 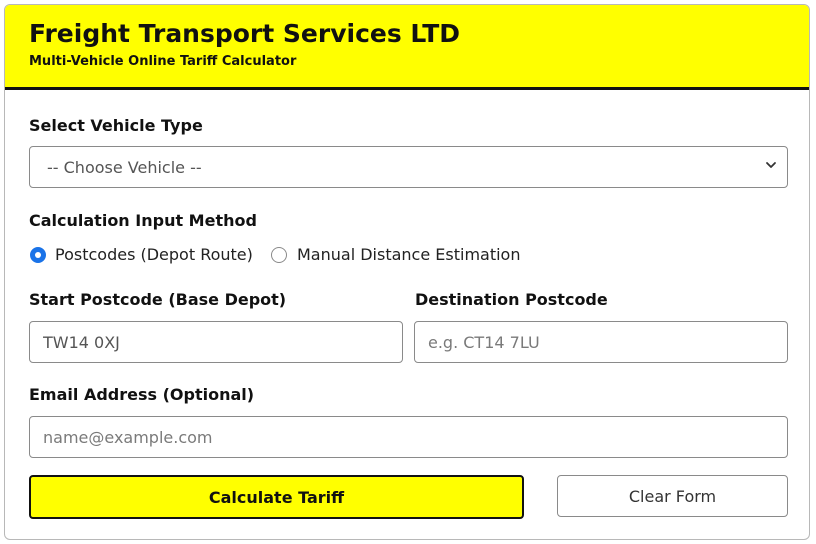 I want to click on page-title: Freight Transport Services LTD, so click(x=245, y=33).